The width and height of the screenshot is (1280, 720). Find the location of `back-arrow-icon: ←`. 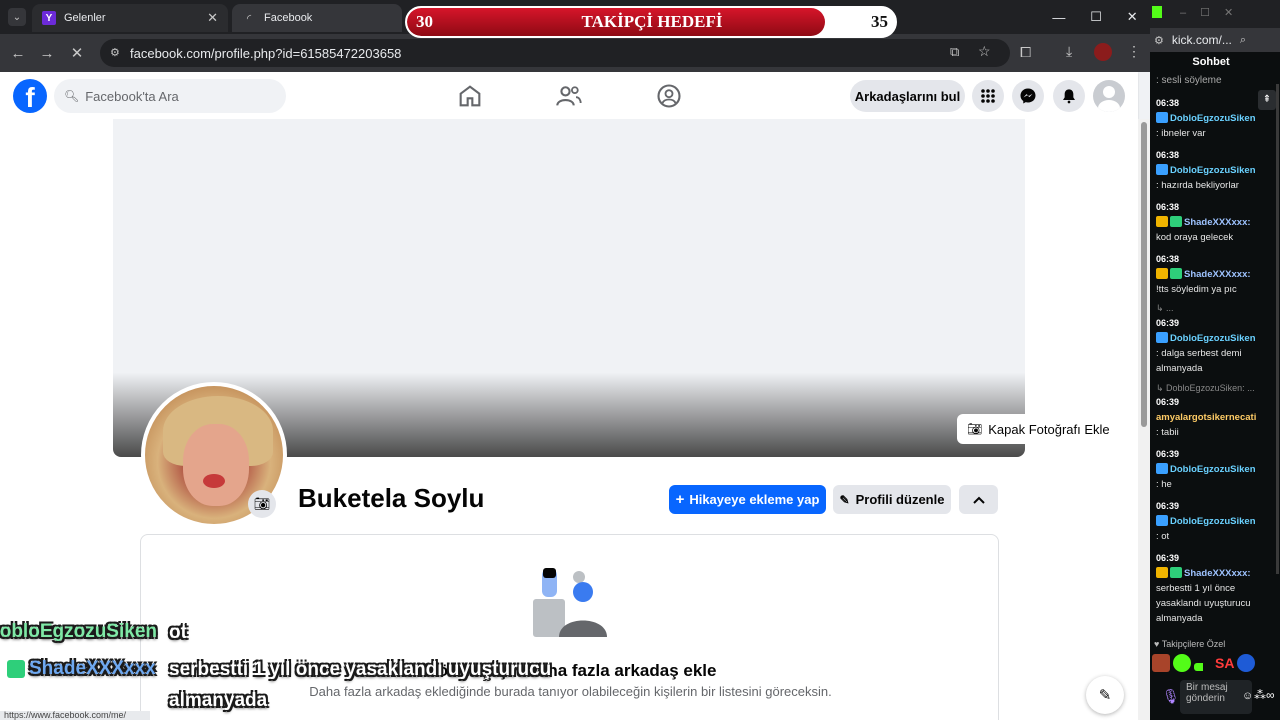

back-arrow-icon: ← is located at coordinates (18, 53).